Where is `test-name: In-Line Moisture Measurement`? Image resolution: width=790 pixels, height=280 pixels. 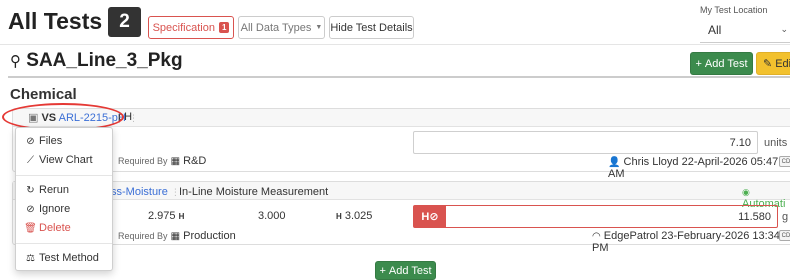
test-name: In-Line Moisture Measurement is located at coordinates (254, 192).